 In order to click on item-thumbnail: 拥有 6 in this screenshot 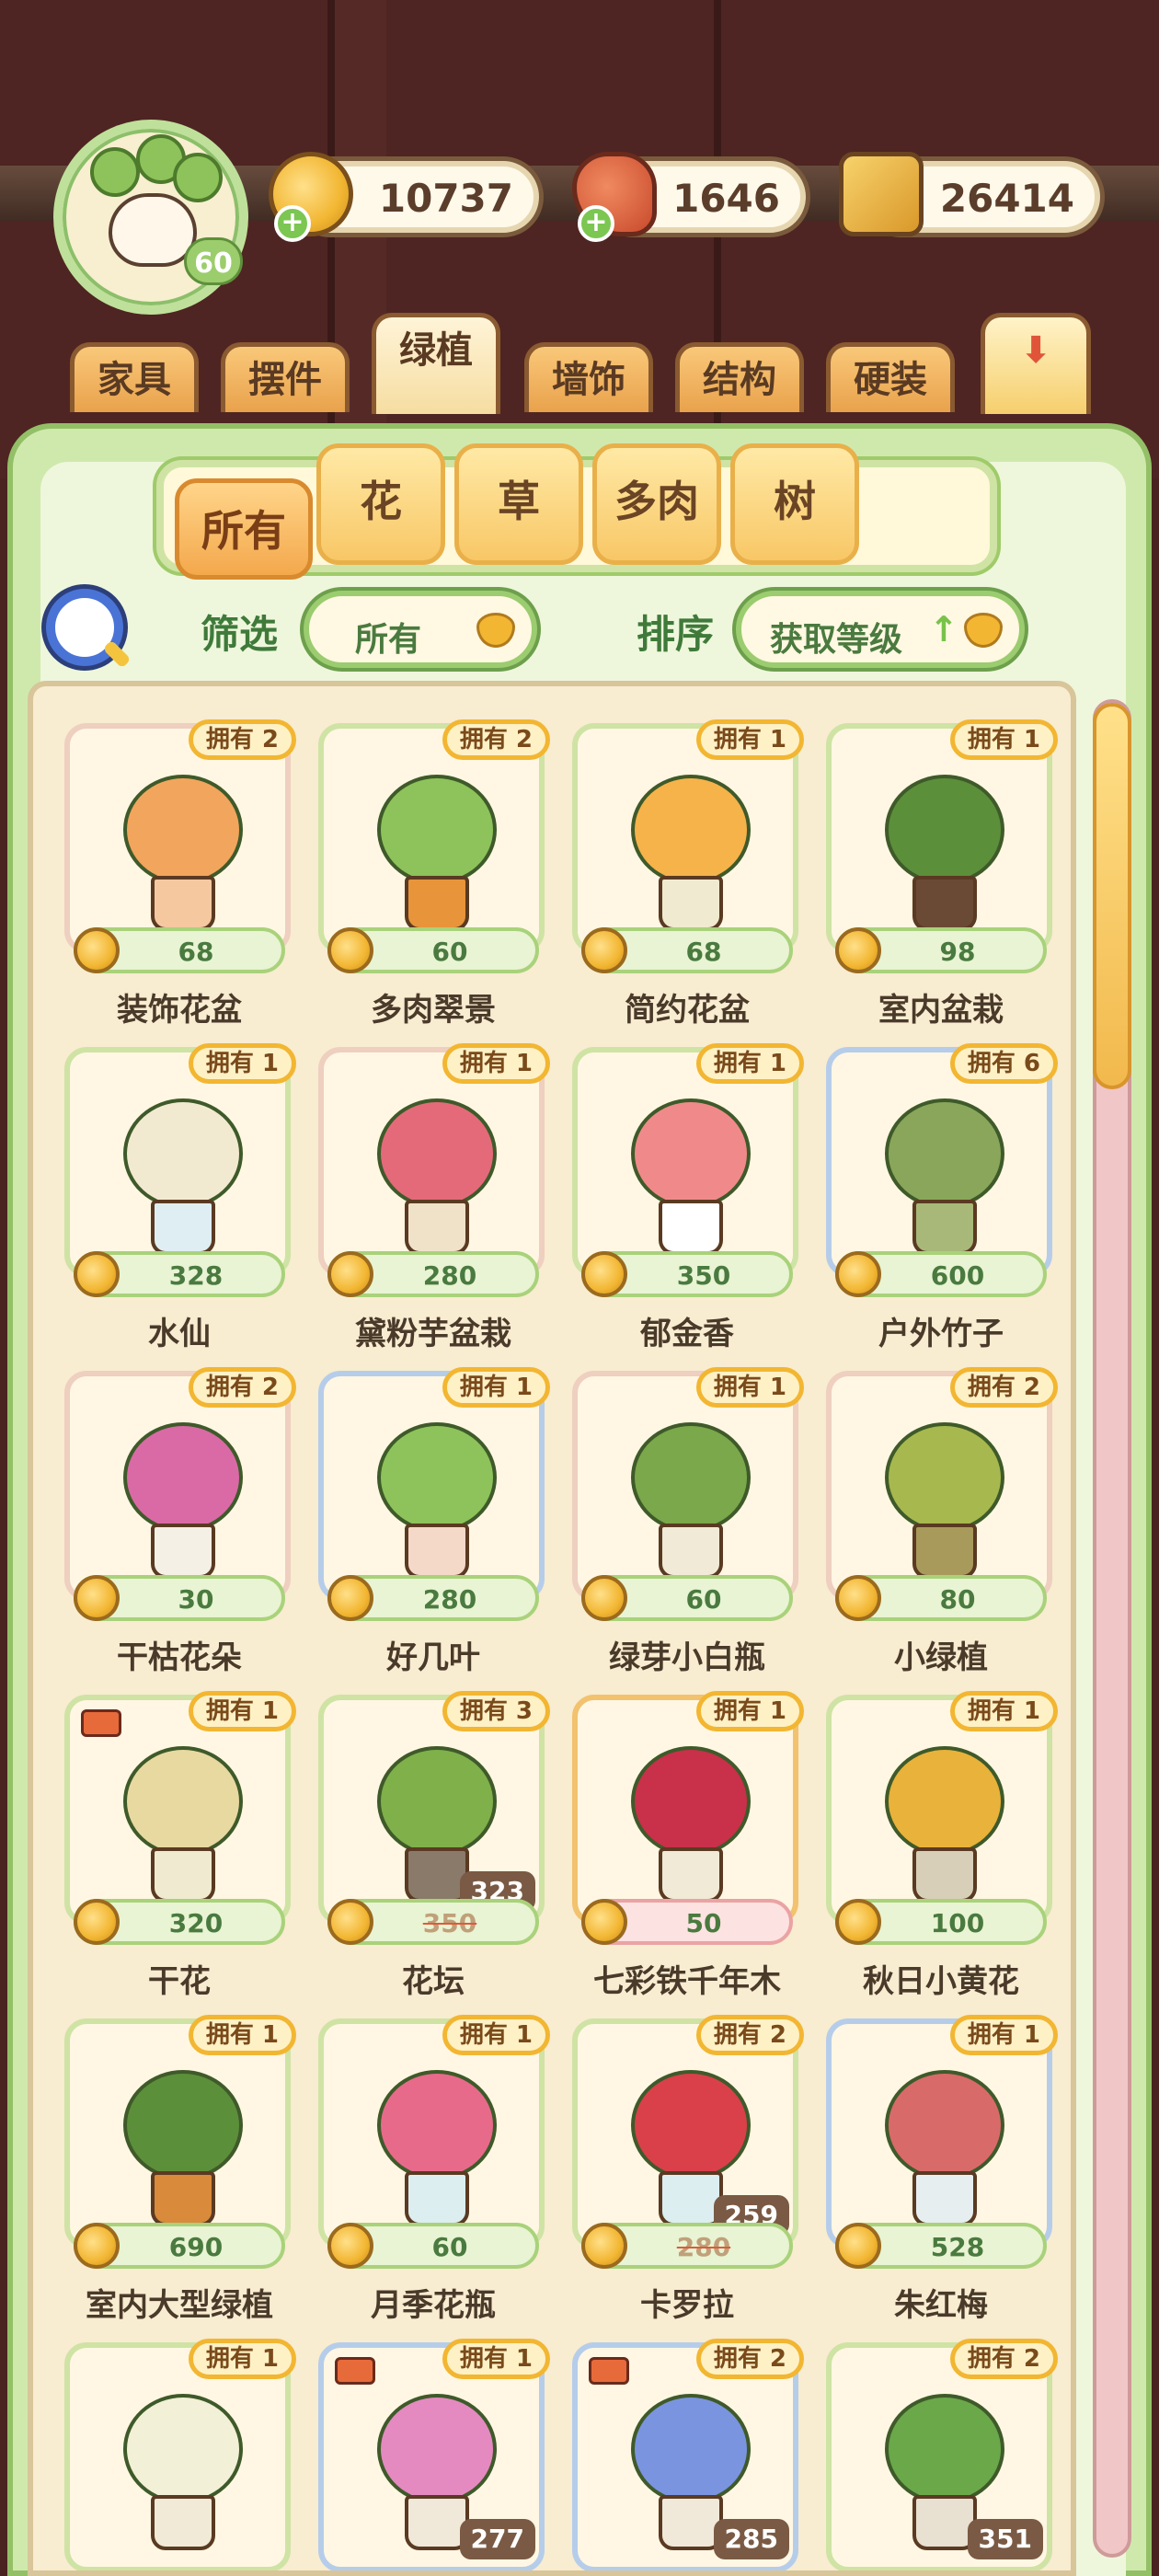, I will do `click(942, 1160)`.